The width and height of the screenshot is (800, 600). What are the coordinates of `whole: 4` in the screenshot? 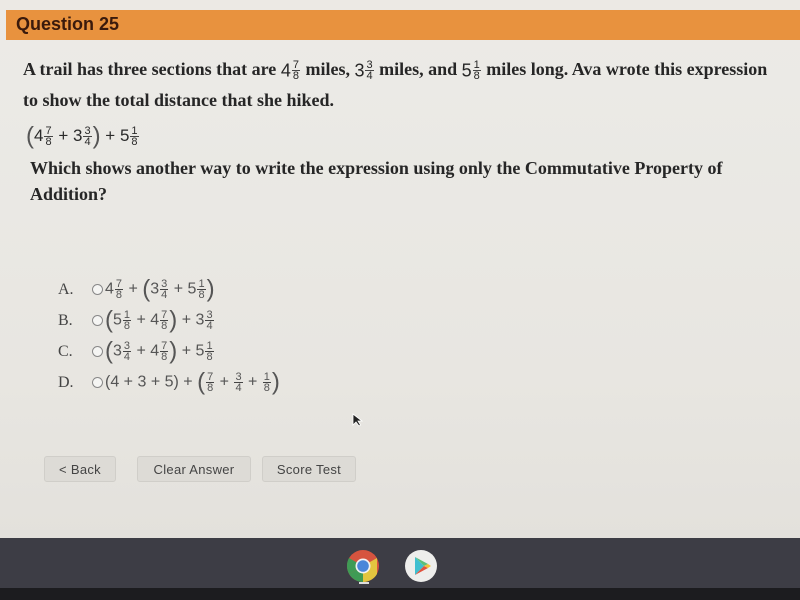 It's located at (285, 70).